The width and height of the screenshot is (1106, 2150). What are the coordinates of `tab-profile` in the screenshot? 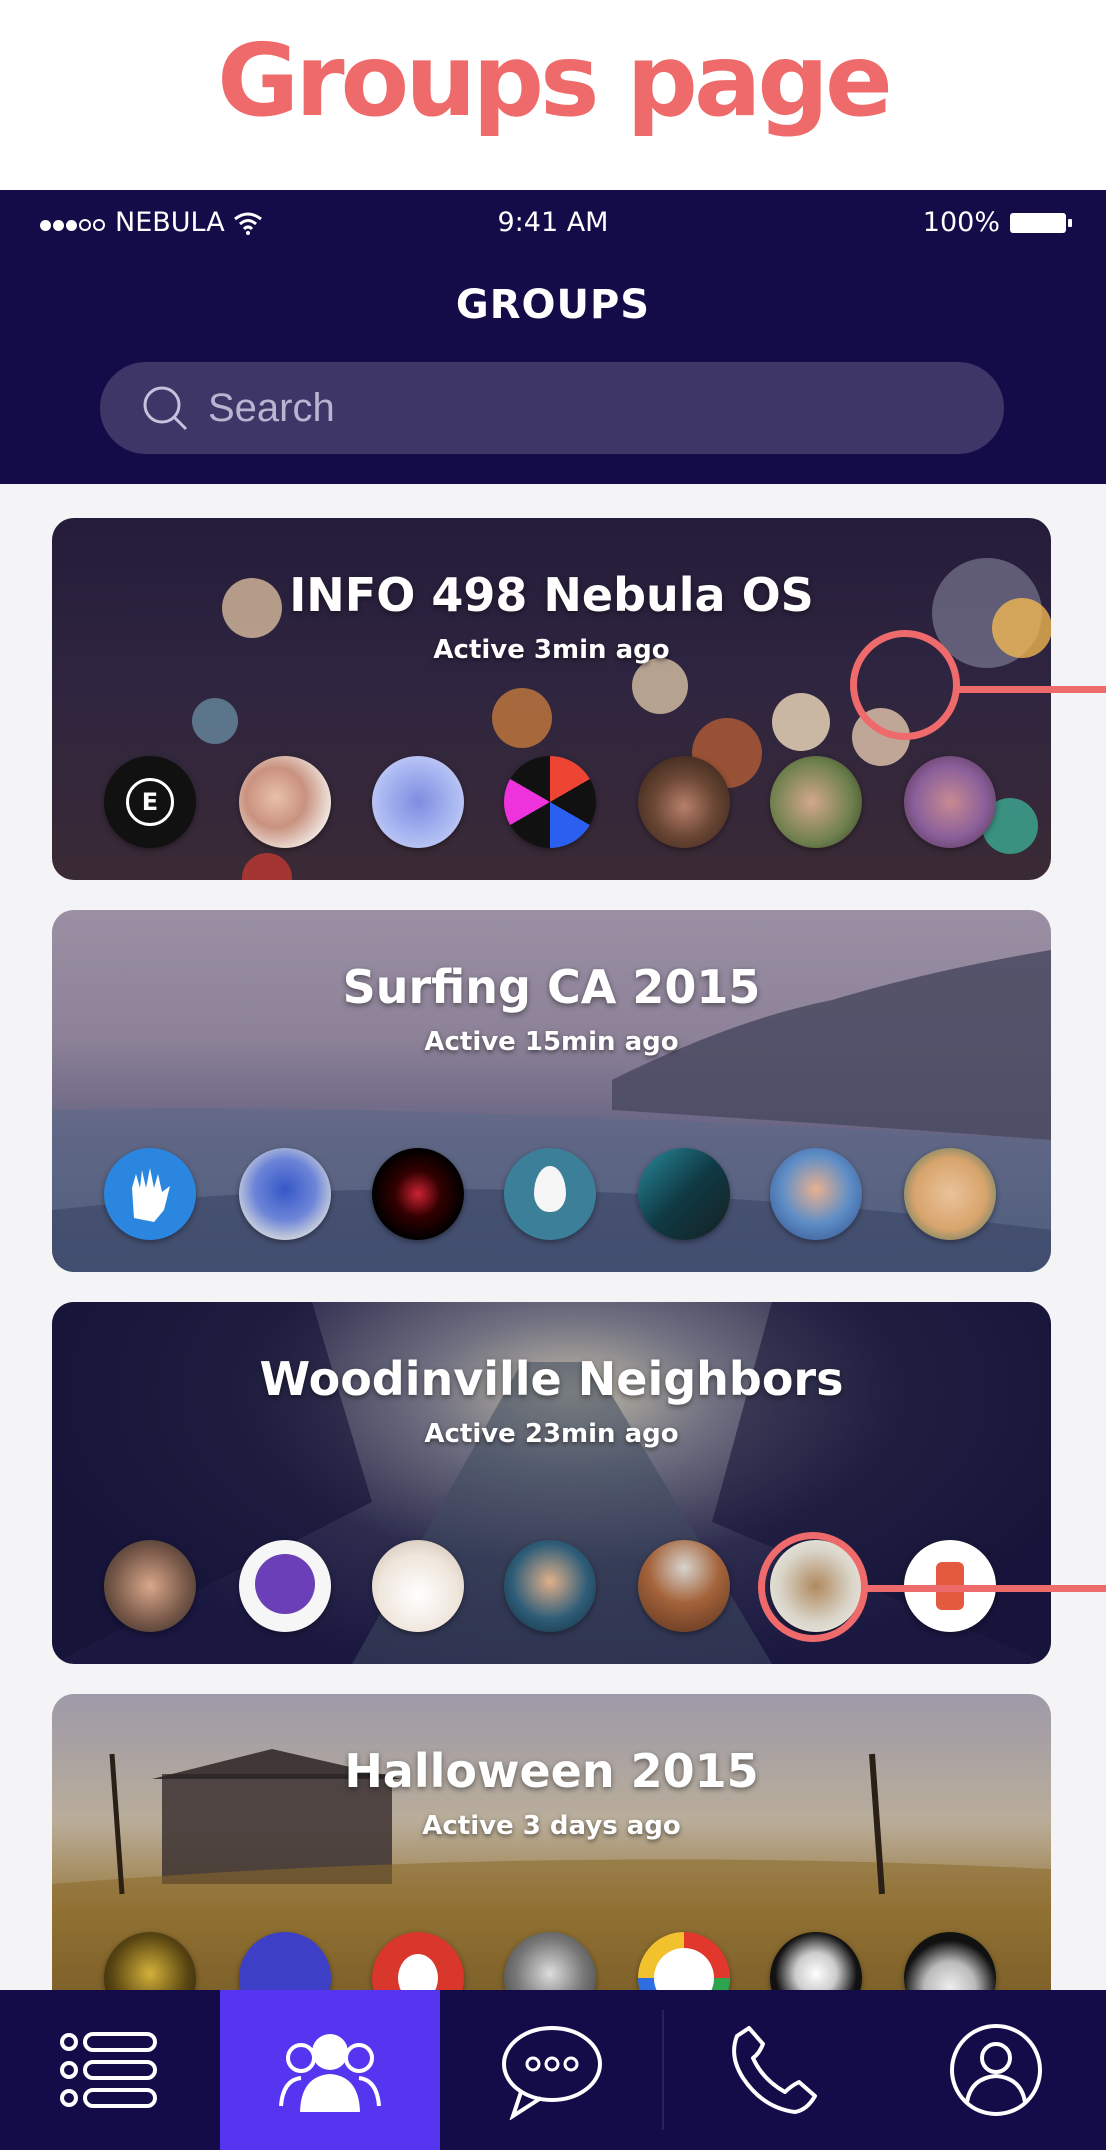 It's located at (996, 2070).